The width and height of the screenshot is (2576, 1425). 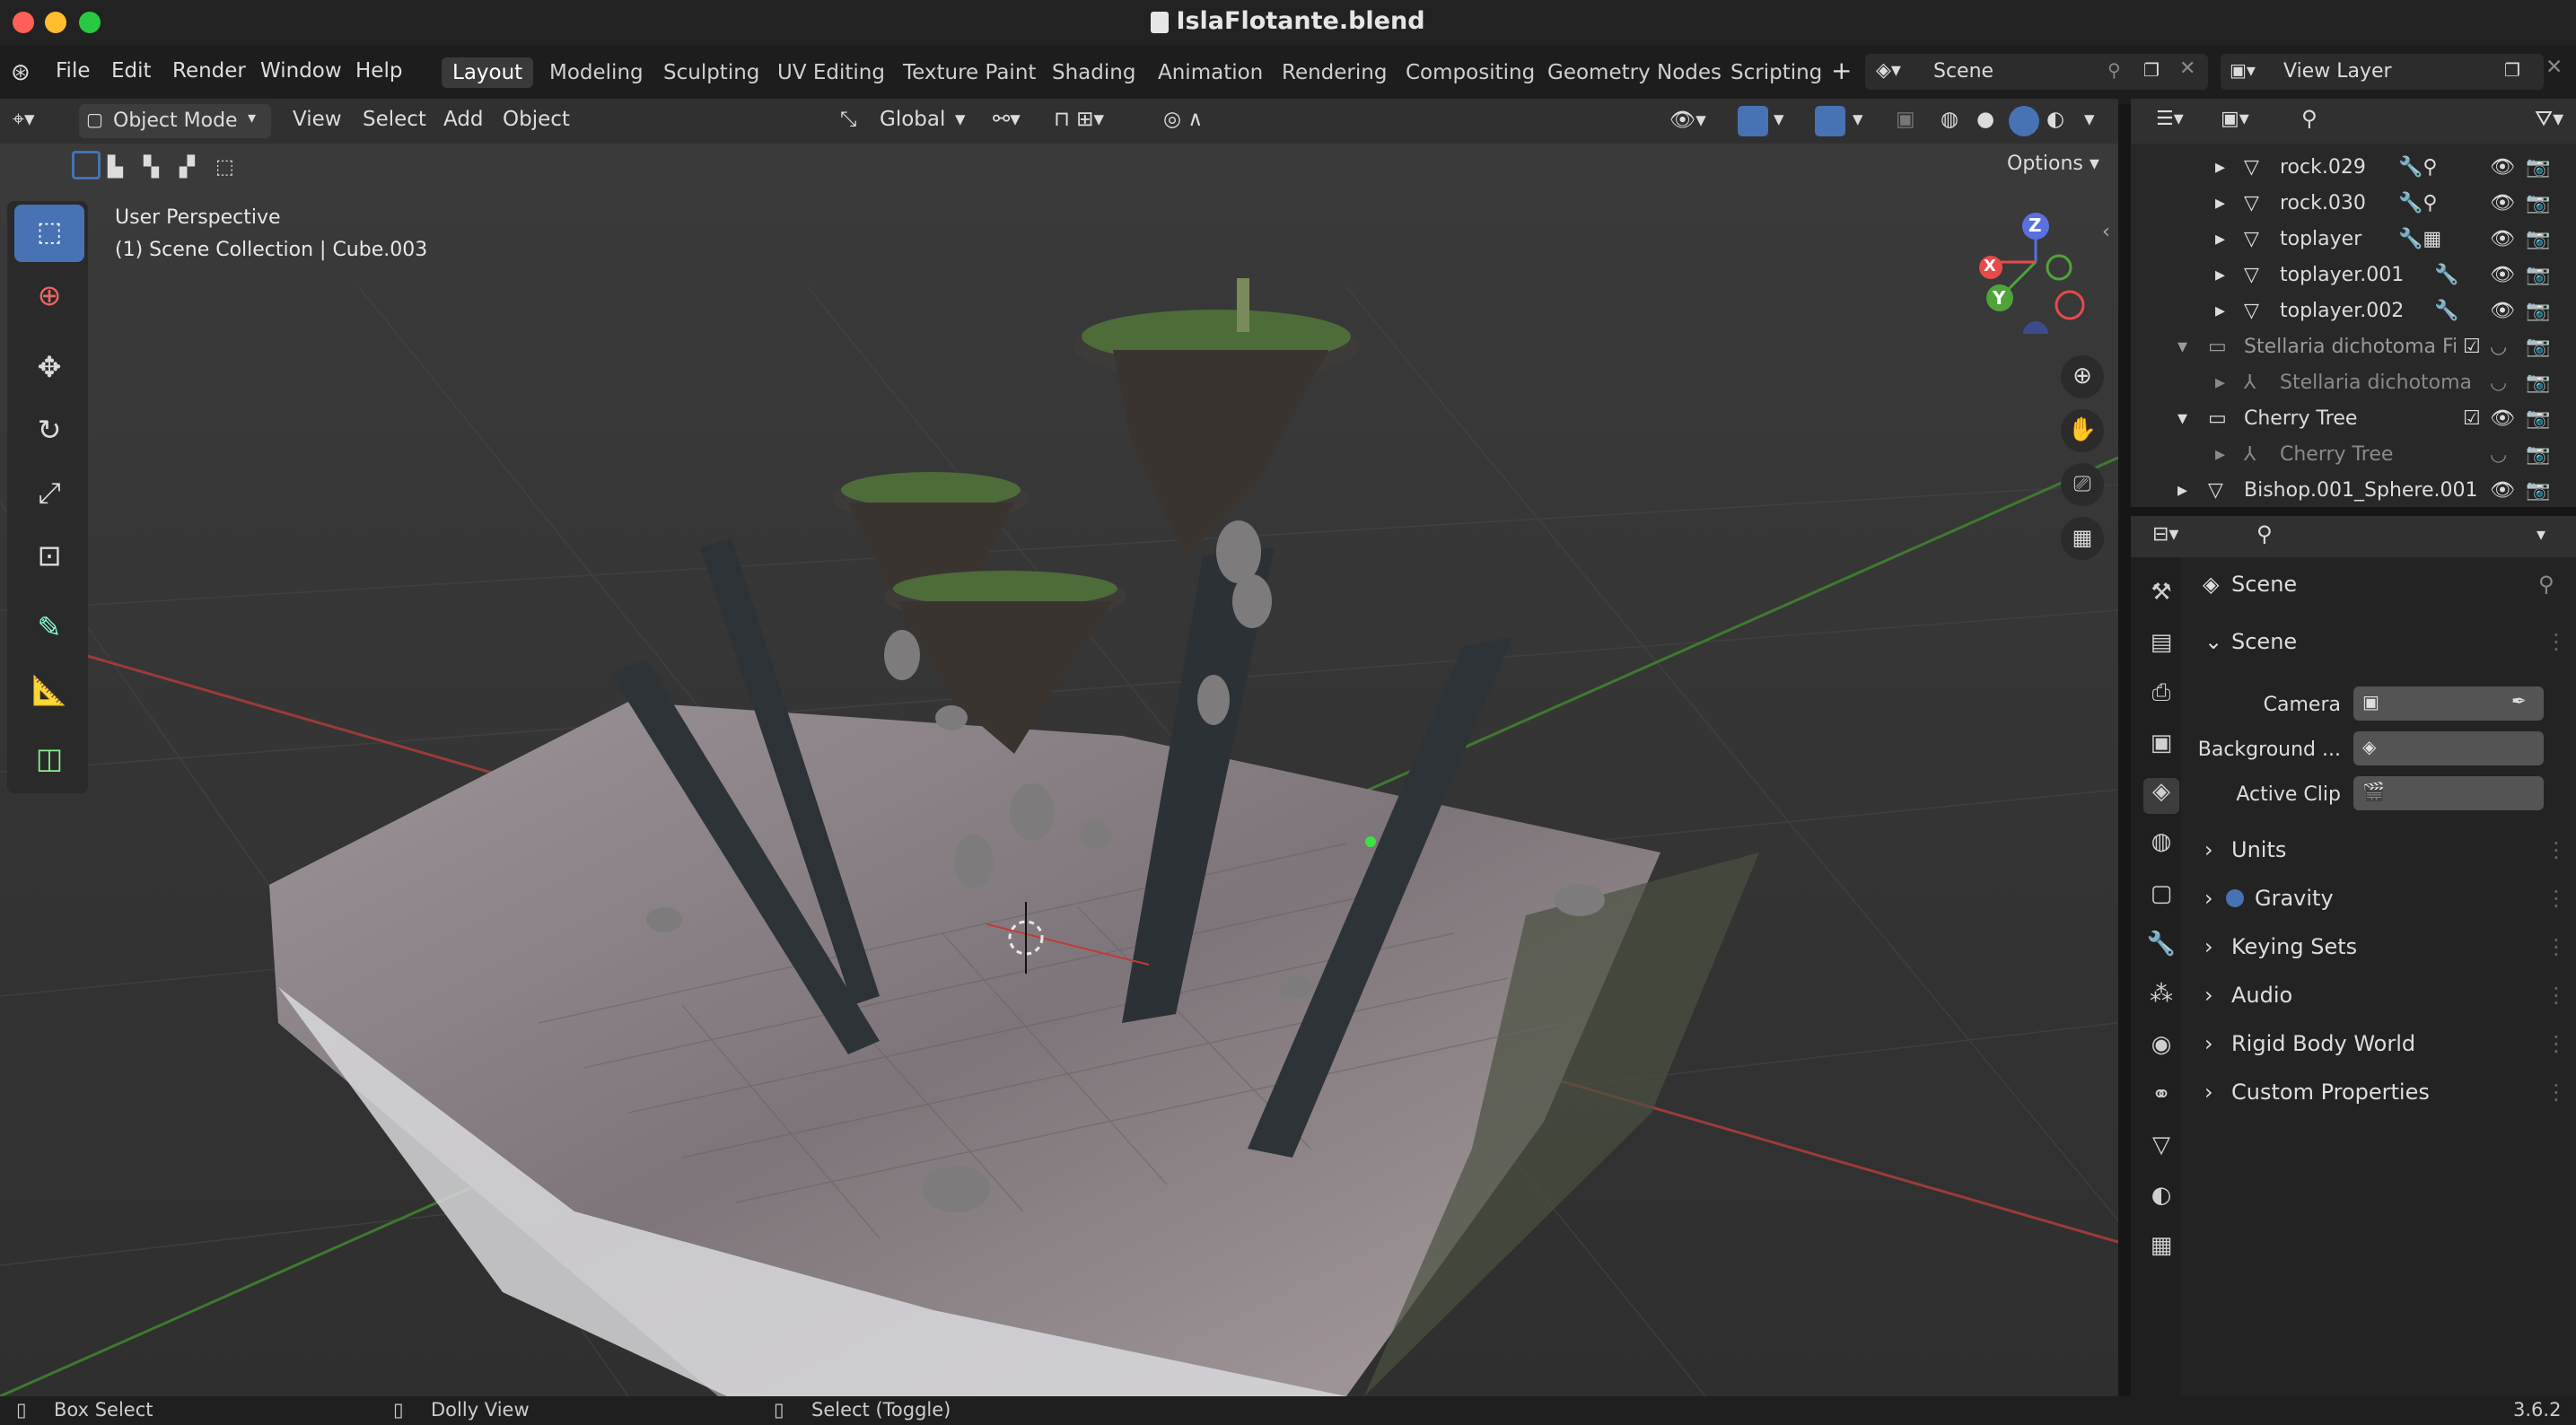 I want to click on pivot-icon: ⚯▾, so click(x=1007, y=119).